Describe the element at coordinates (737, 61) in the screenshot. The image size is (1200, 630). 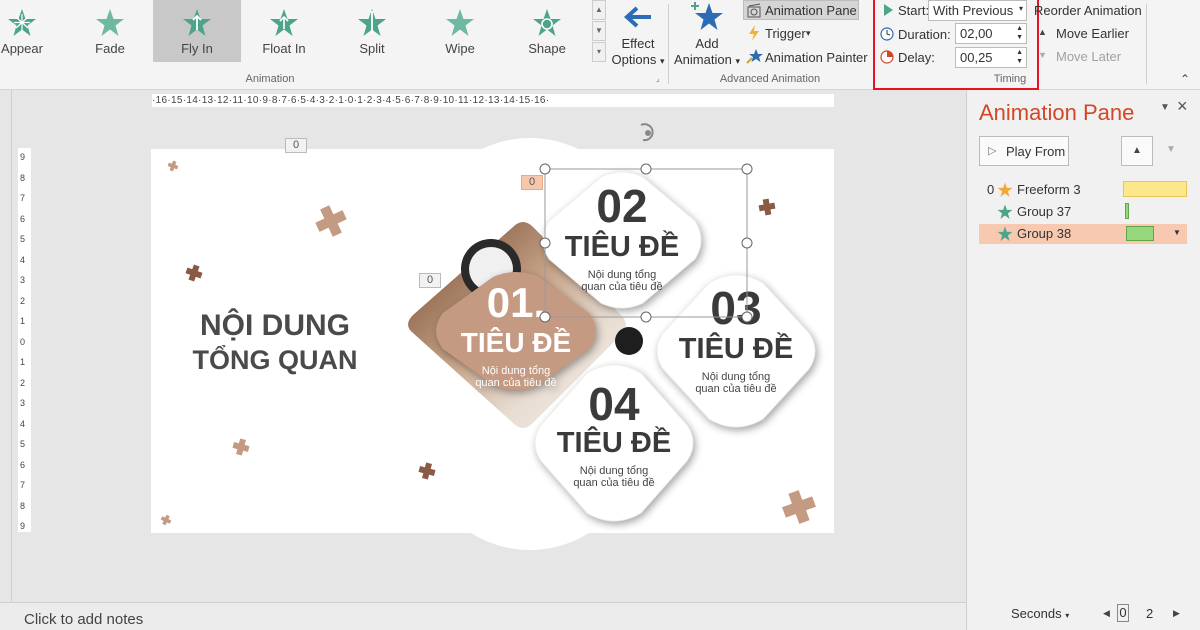
I see `add-animation-caret: ▾` at that location.